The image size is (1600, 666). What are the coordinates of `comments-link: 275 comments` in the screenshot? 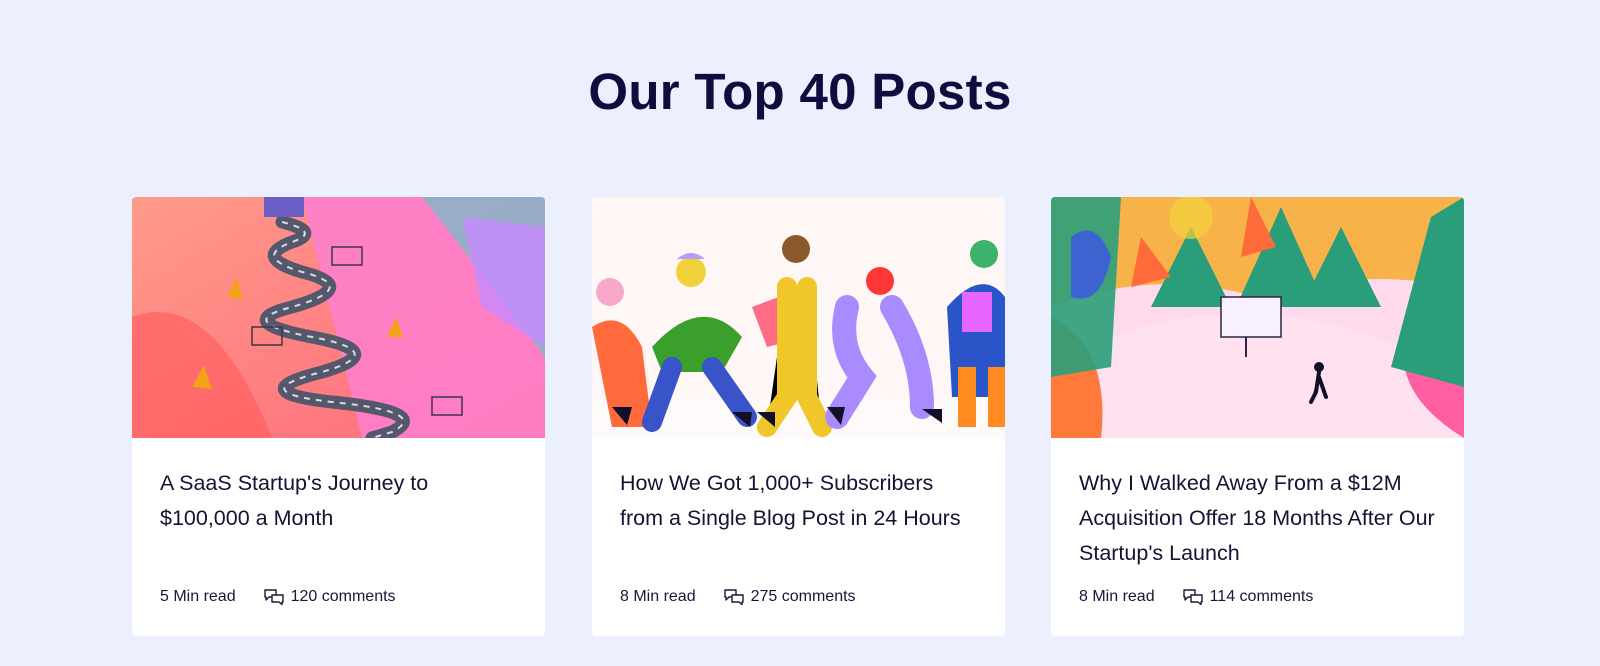 It's located at (789, 597).